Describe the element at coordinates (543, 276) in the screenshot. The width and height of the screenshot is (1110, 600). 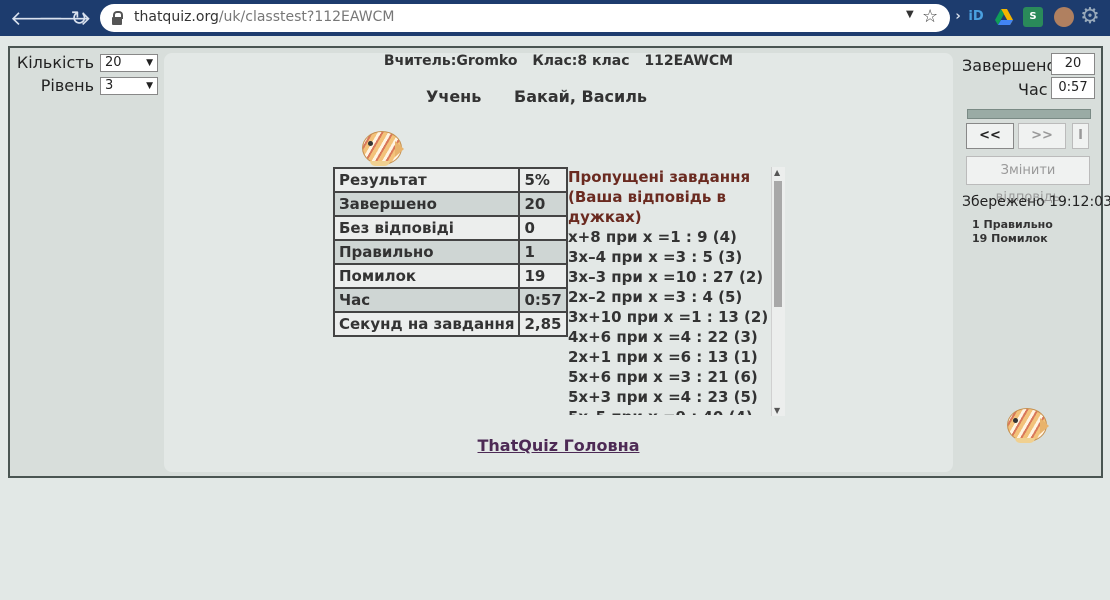
I see `result-value: 19` at that location.